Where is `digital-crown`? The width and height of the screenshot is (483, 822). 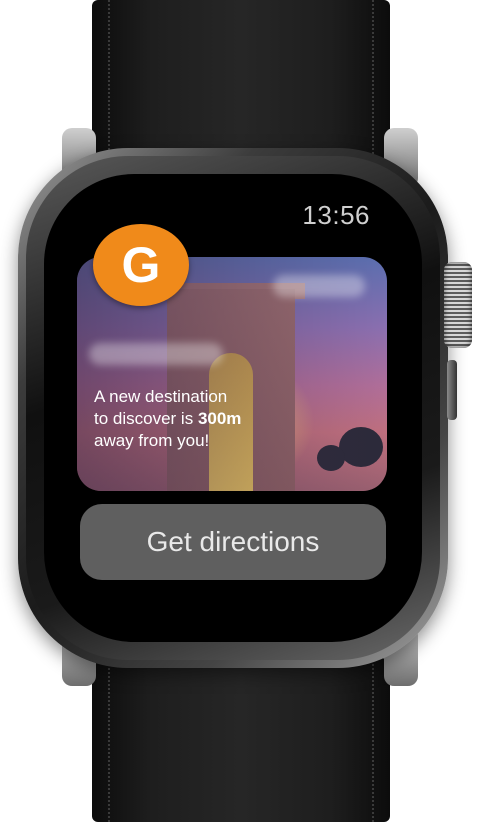 digital-crown is located at coordinates (458, 305).